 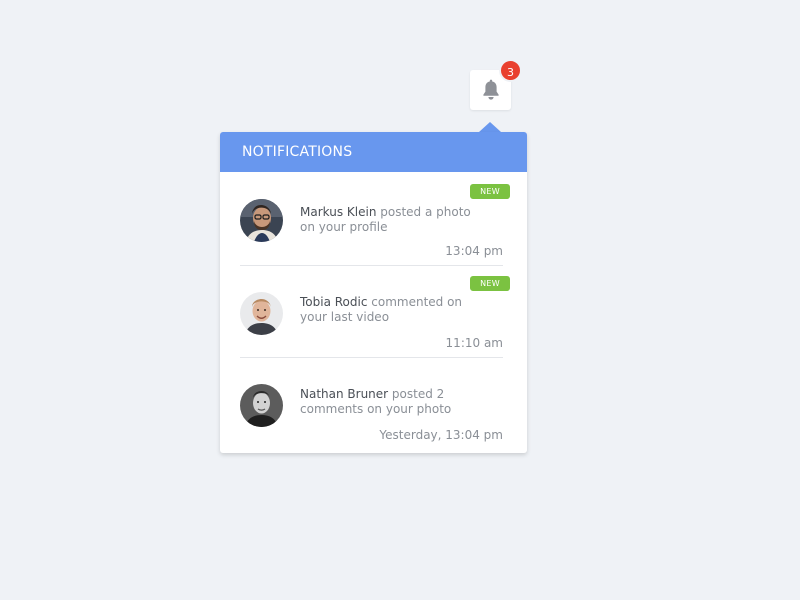 I want to click on notification-author: Nathan Bruner, so click(x=344, y=394).